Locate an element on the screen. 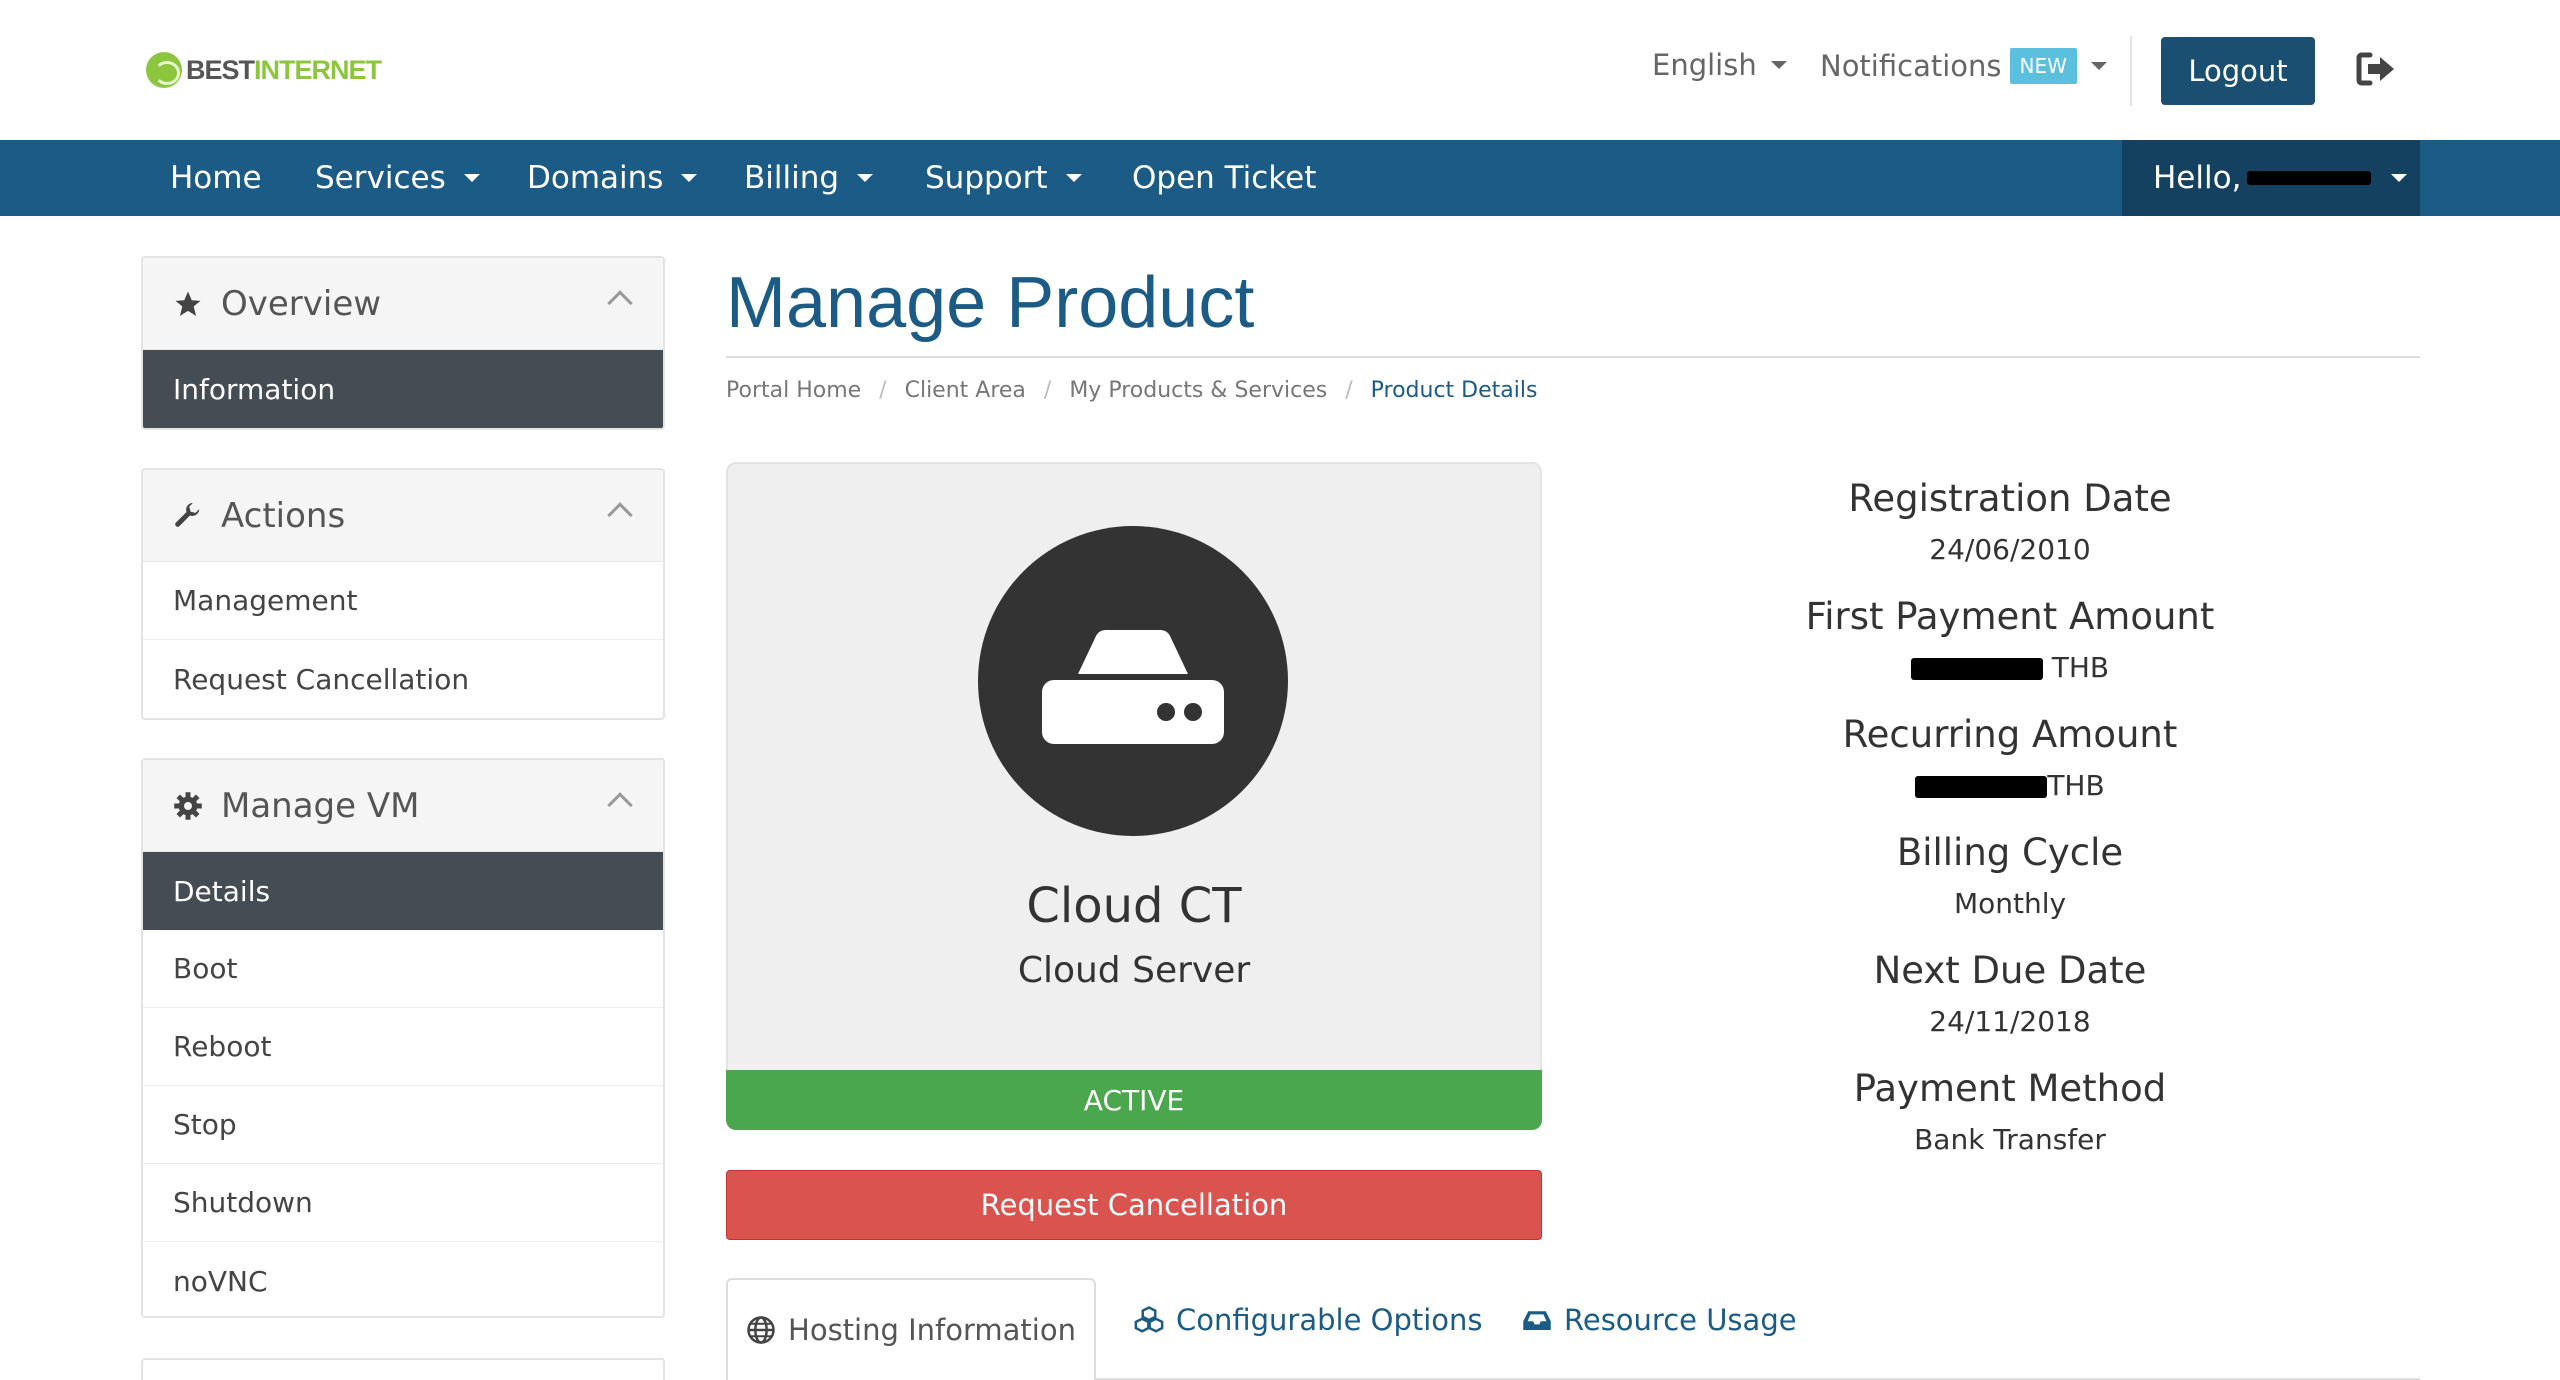 This screenshot has height=1380, width=2560. cubes-icon is located at coordinates (1149, 1319).